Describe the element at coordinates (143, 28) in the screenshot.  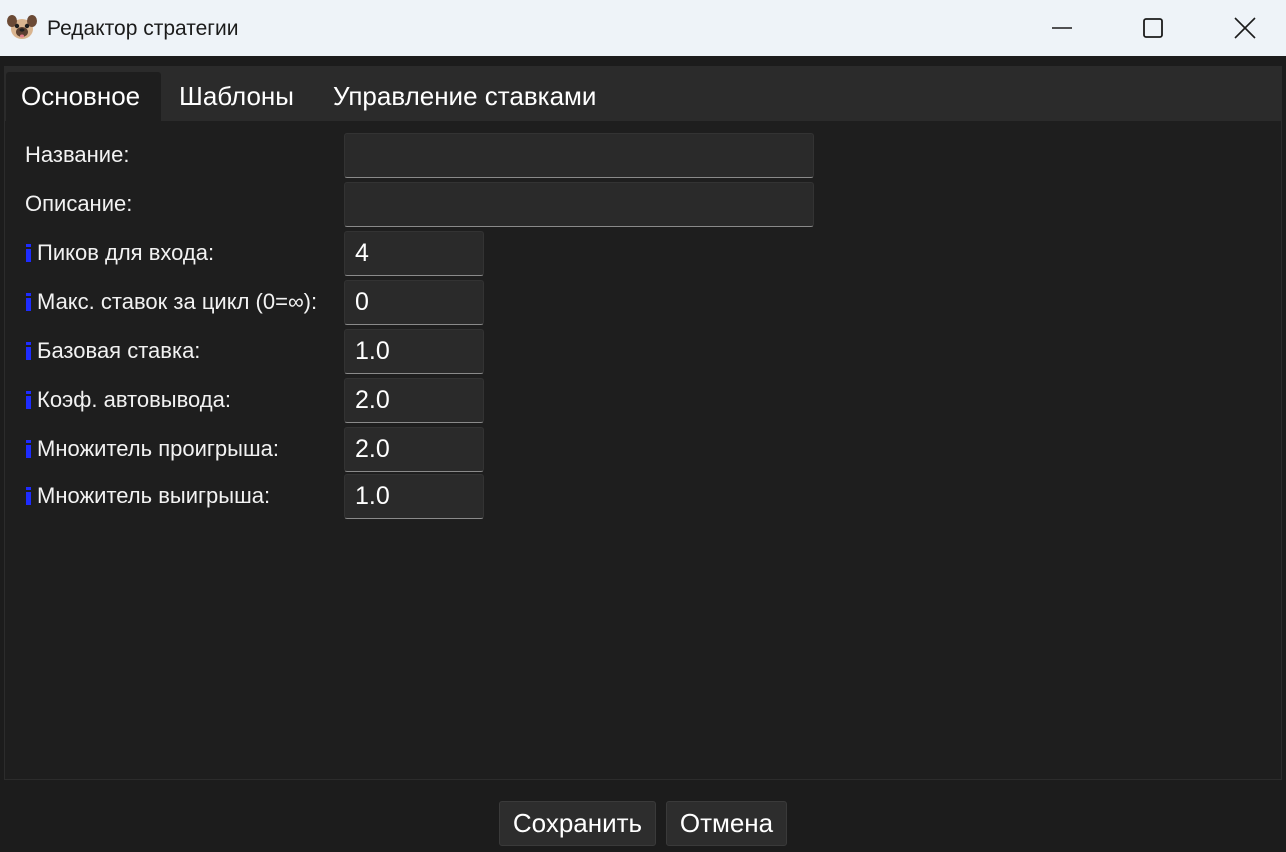
I see `window-title: Редактор стратегии` at that location.